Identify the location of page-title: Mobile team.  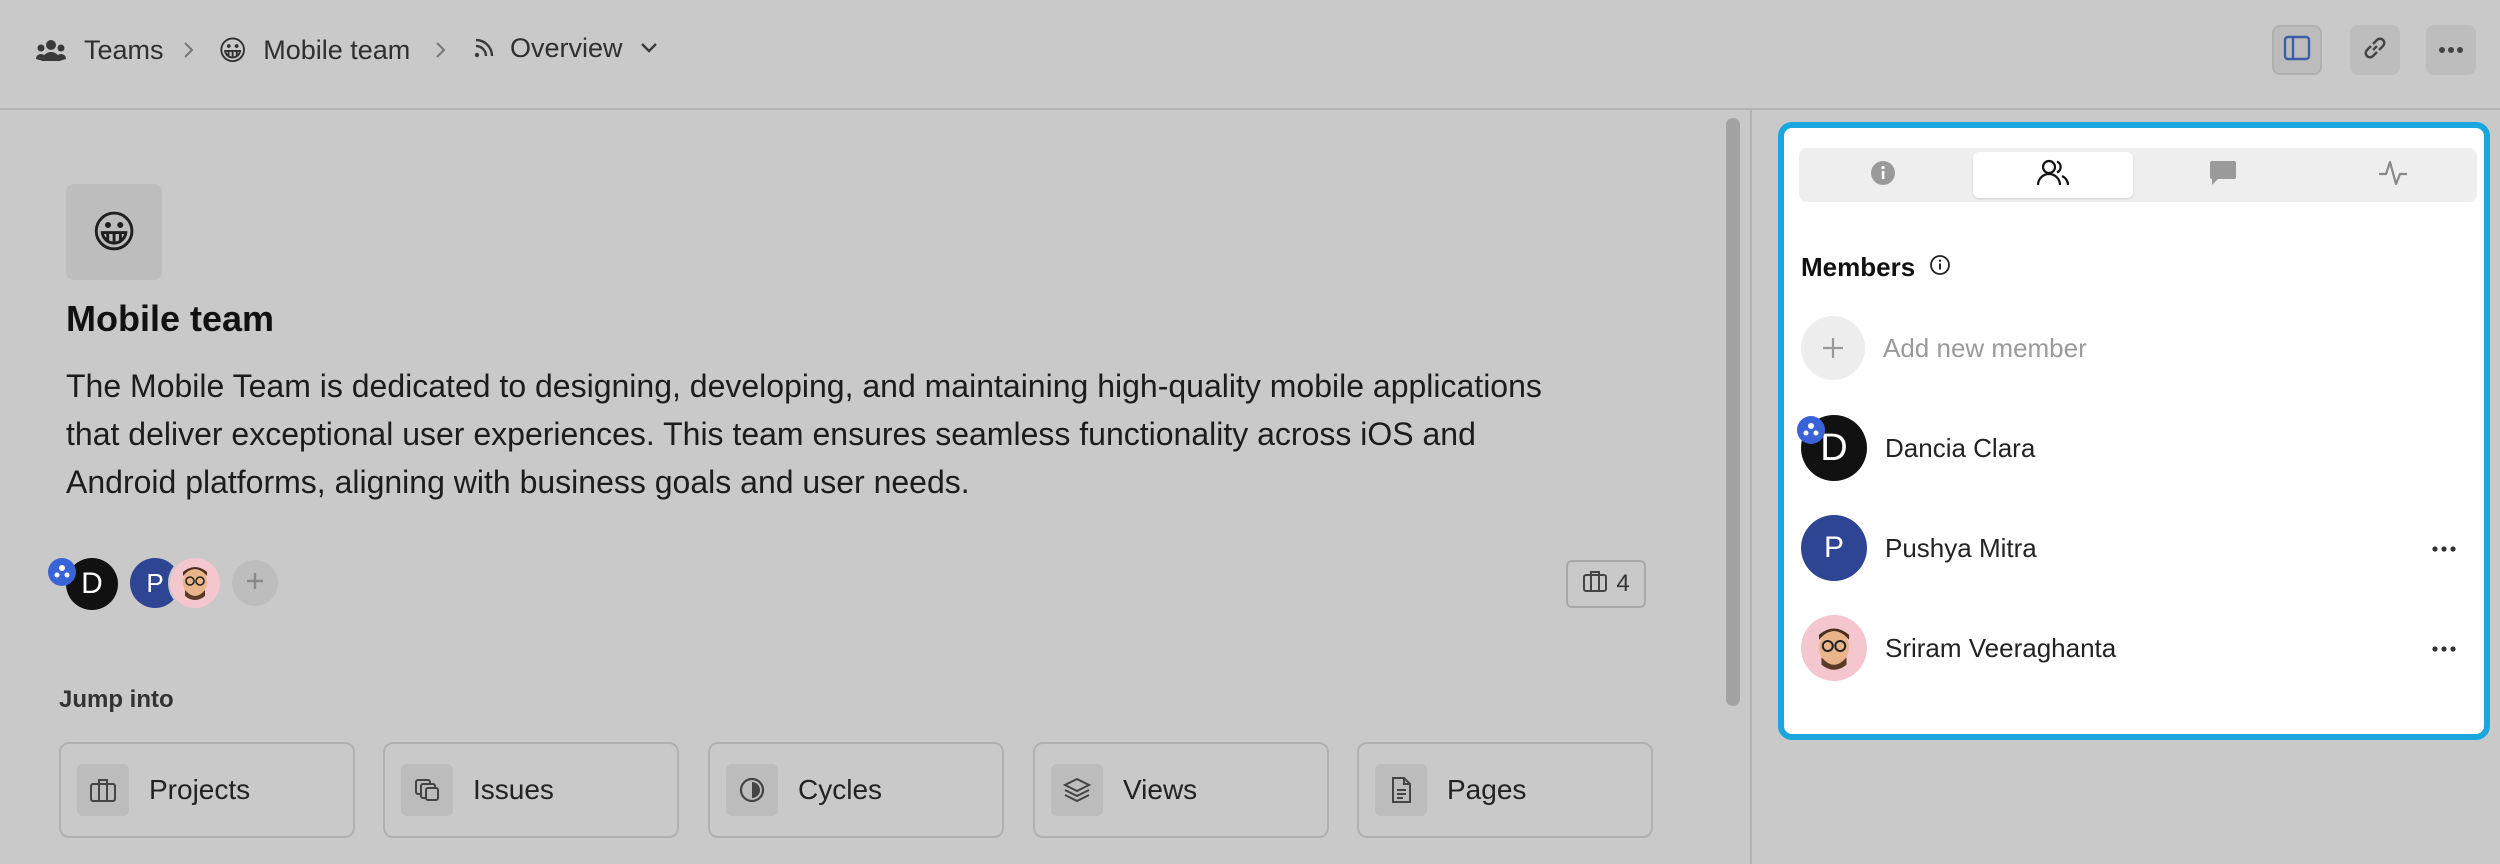
(170, 318).